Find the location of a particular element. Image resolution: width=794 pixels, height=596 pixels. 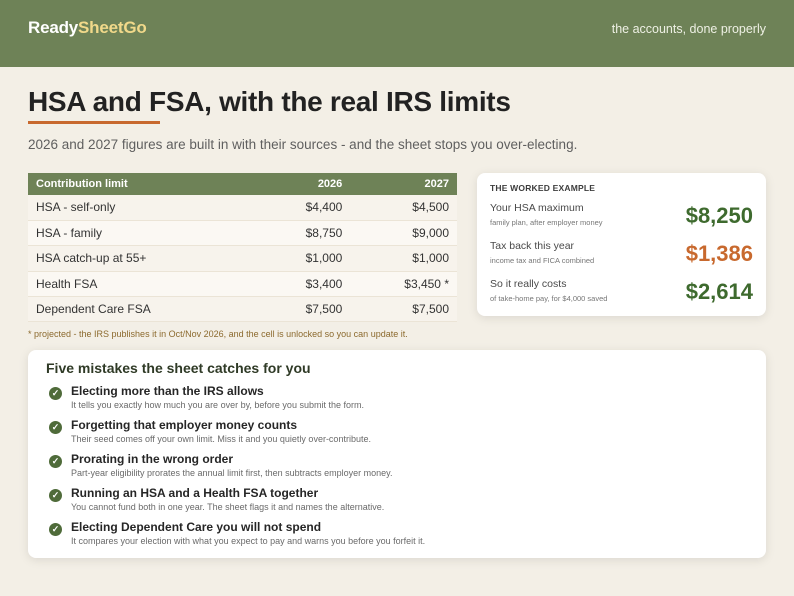

limit-2026: $3,400 is located at coordinates (304, 284).